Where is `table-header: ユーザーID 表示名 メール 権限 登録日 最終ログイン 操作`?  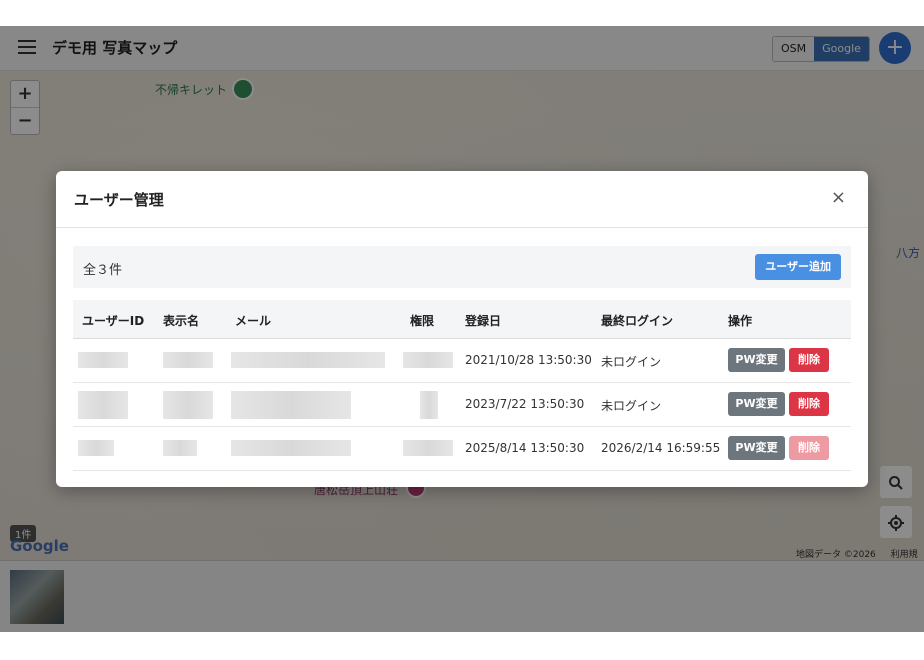 table-header: ユーザーID 表示名 メール 権限 登録日 最終ログイン 操作 is located at coordinates (462, 319).